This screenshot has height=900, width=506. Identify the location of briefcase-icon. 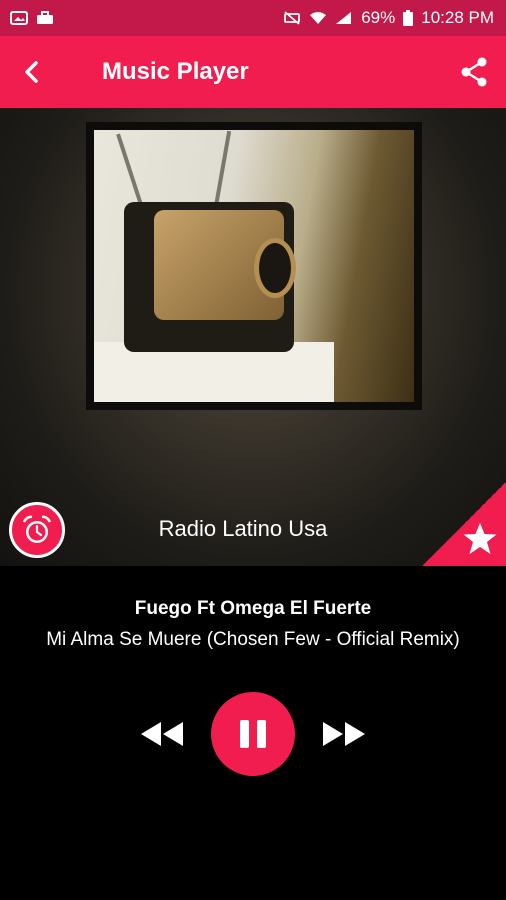
(45, 17).